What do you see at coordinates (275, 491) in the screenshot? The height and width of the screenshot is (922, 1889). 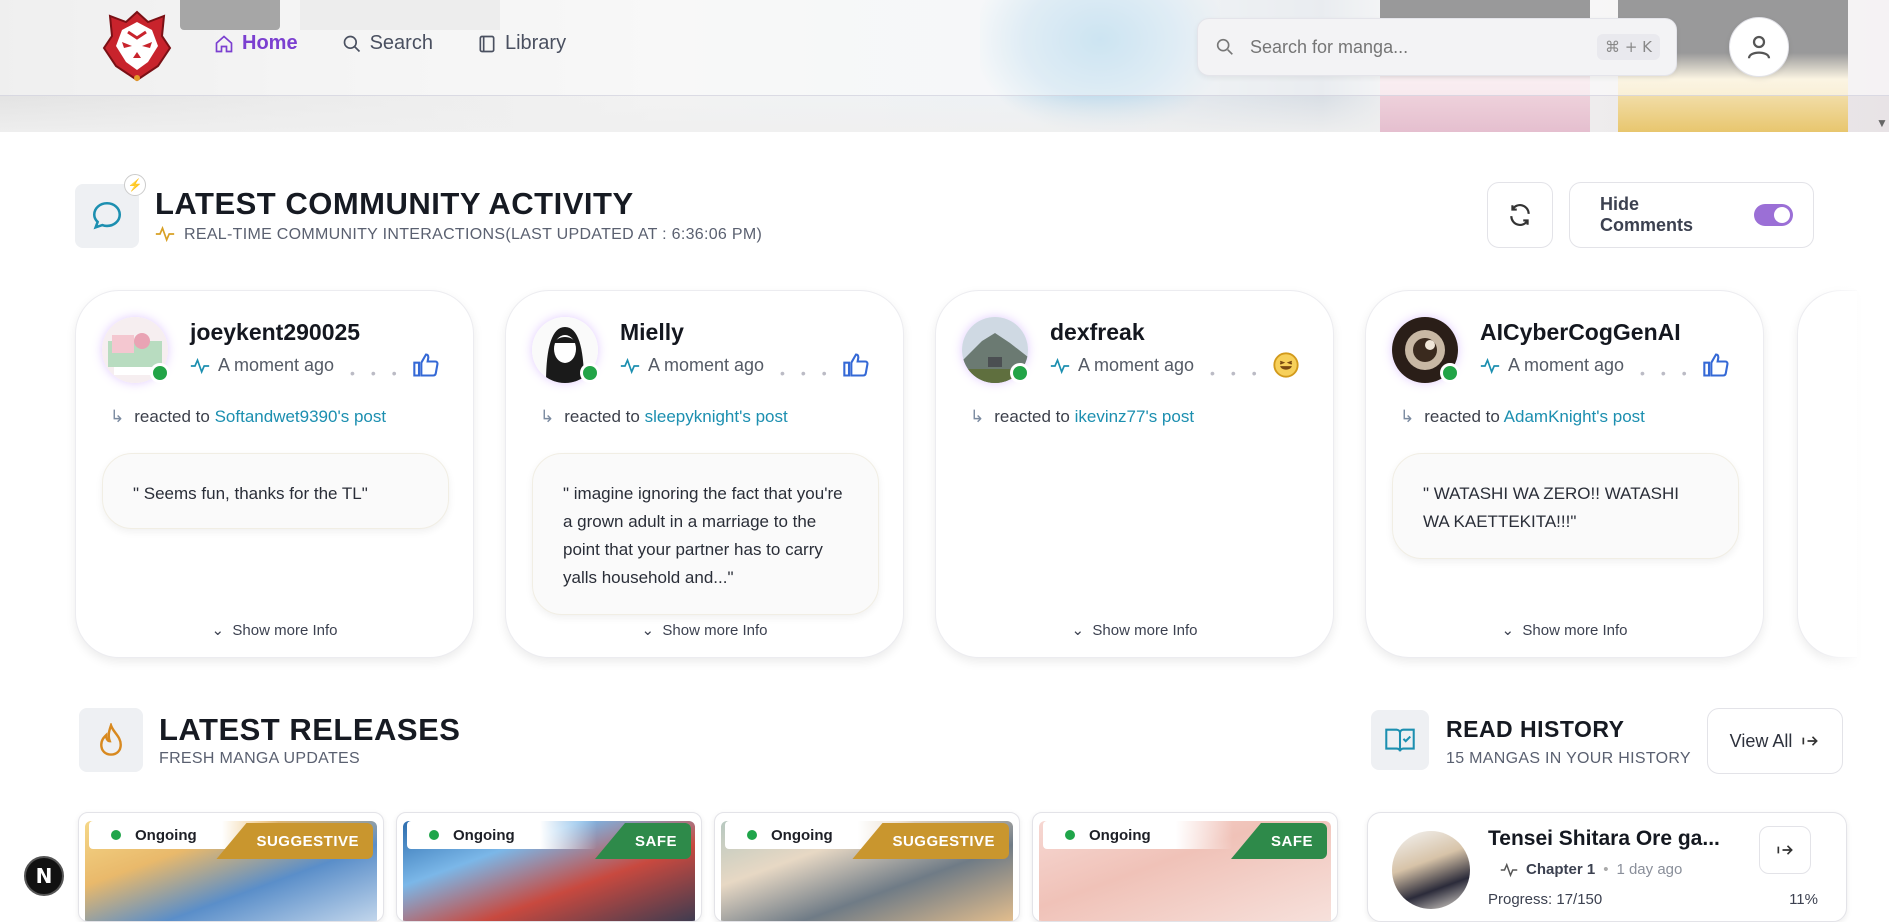 I see `comment-bubble: " Seems fun, thanks for the TL"` at bounding box center [275, 491].